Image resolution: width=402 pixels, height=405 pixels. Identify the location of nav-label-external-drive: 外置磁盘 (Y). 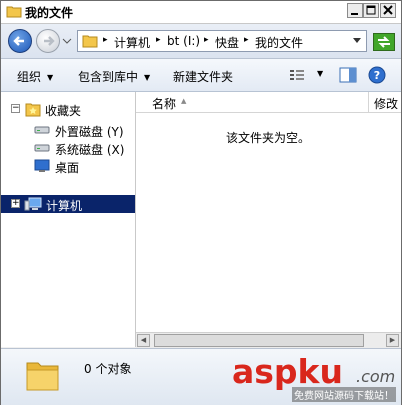
(89, 132).